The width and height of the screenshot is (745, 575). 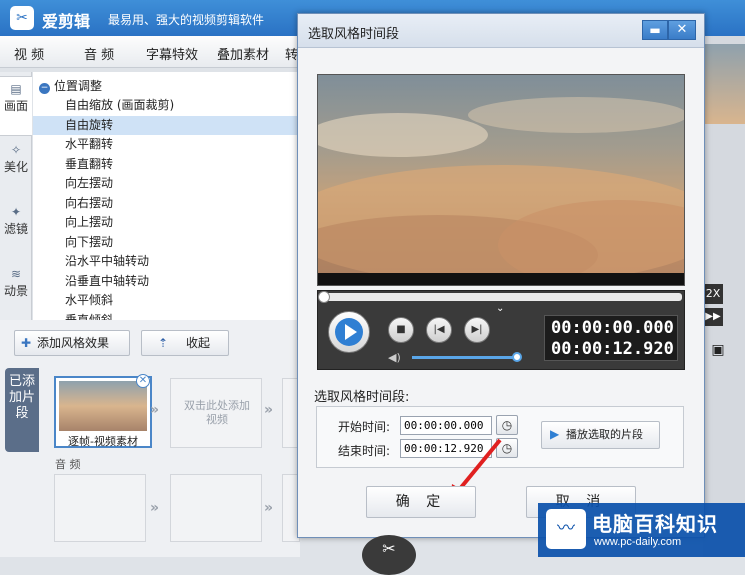 I want to click on effect-list-item: 水平倾斜, so click(x=166, y=300).